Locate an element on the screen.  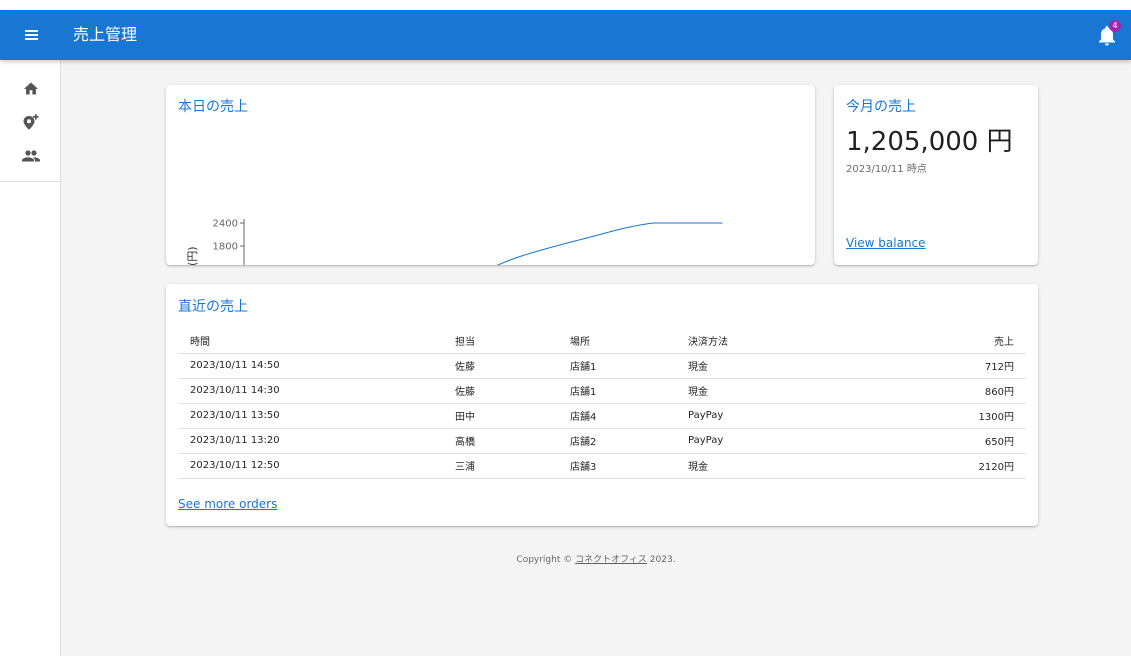
add-location-icon is located at coordinates (31, 122).